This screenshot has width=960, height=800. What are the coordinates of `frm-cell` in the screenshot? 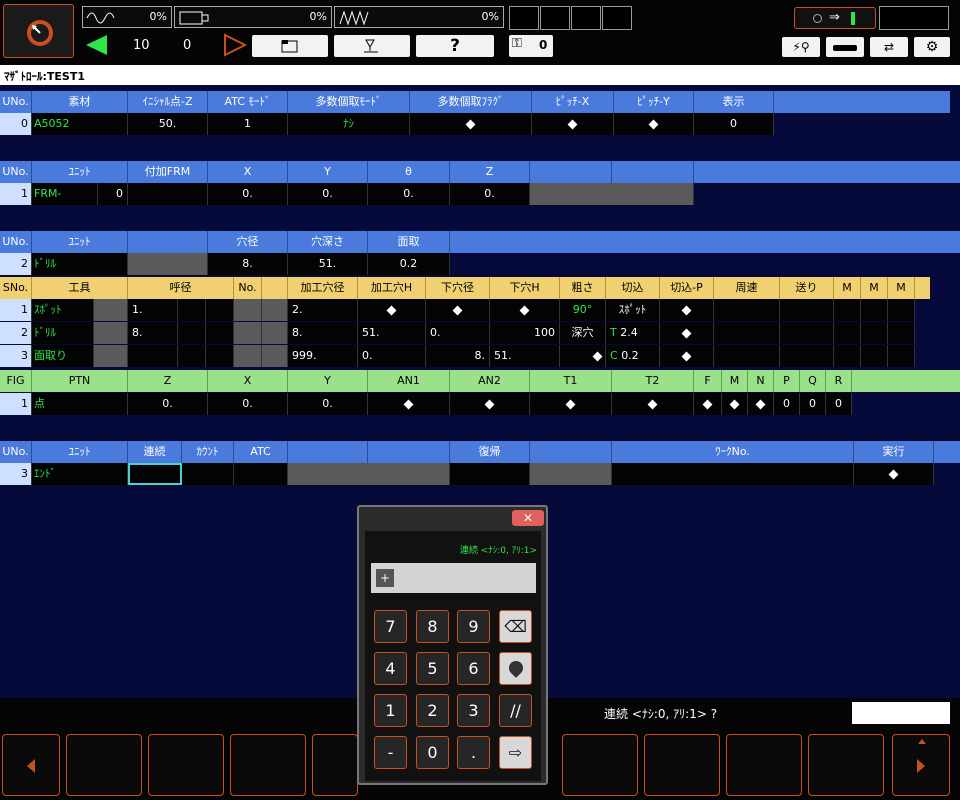 It's located at (168, 194).